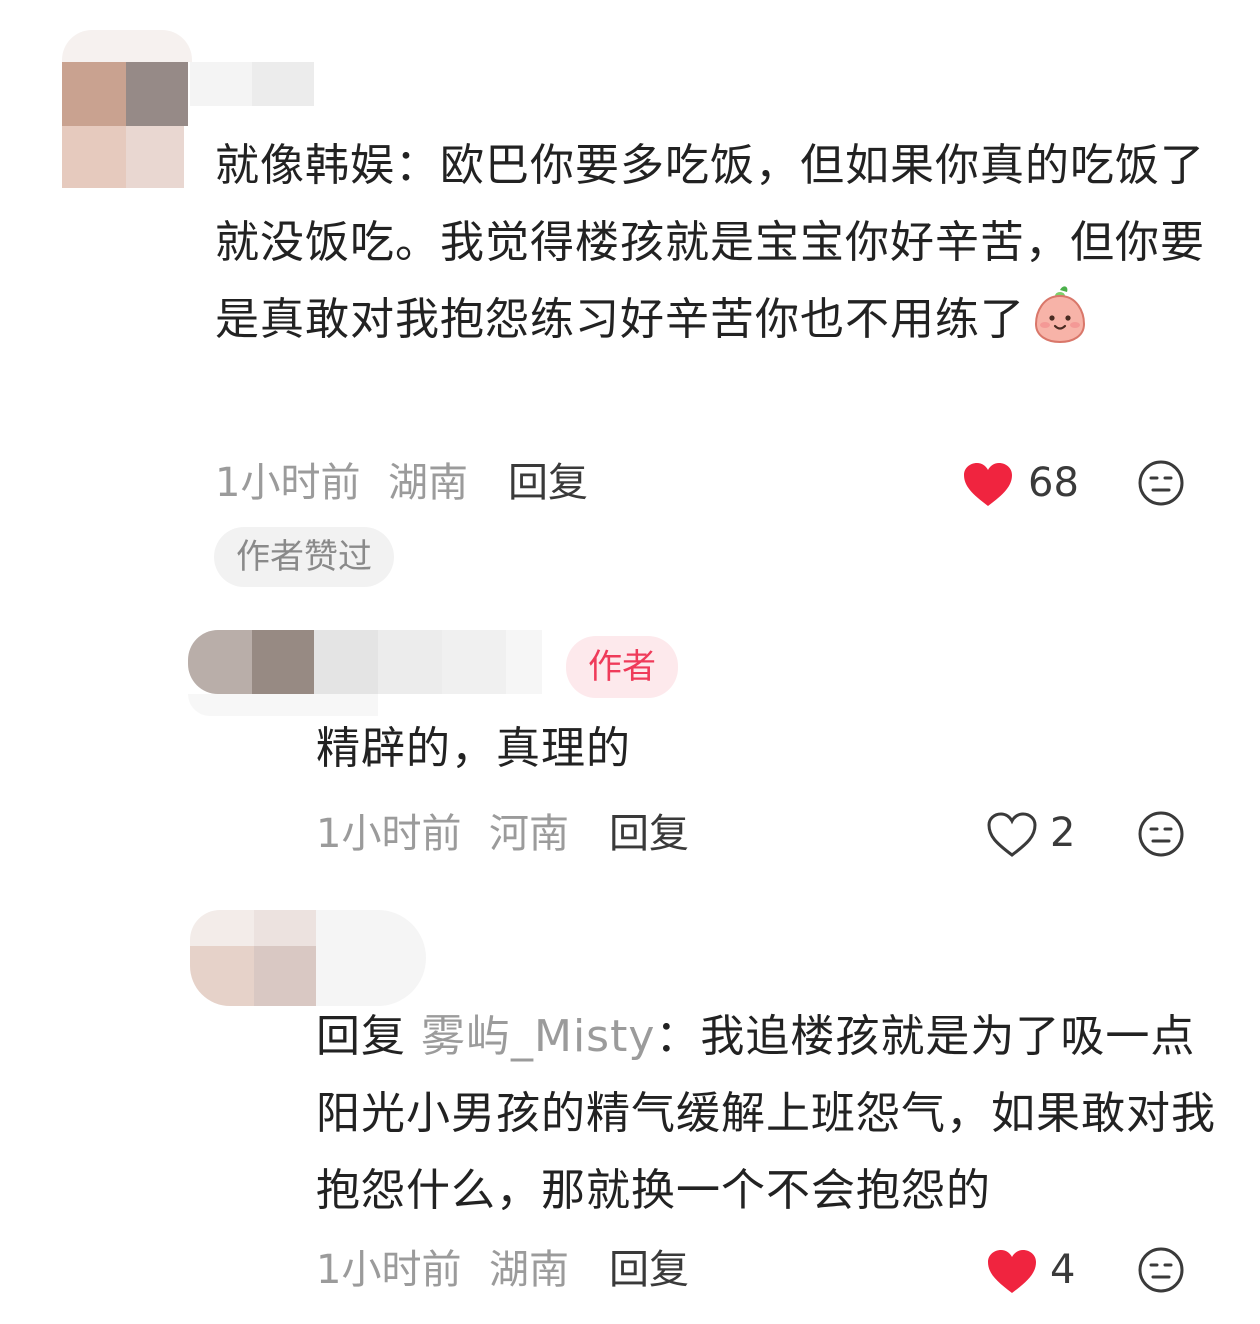  What do you see at coordinates (1022, 484) in the screenshot?
I see `like-button: 68` at bounding box center [1022, 484].